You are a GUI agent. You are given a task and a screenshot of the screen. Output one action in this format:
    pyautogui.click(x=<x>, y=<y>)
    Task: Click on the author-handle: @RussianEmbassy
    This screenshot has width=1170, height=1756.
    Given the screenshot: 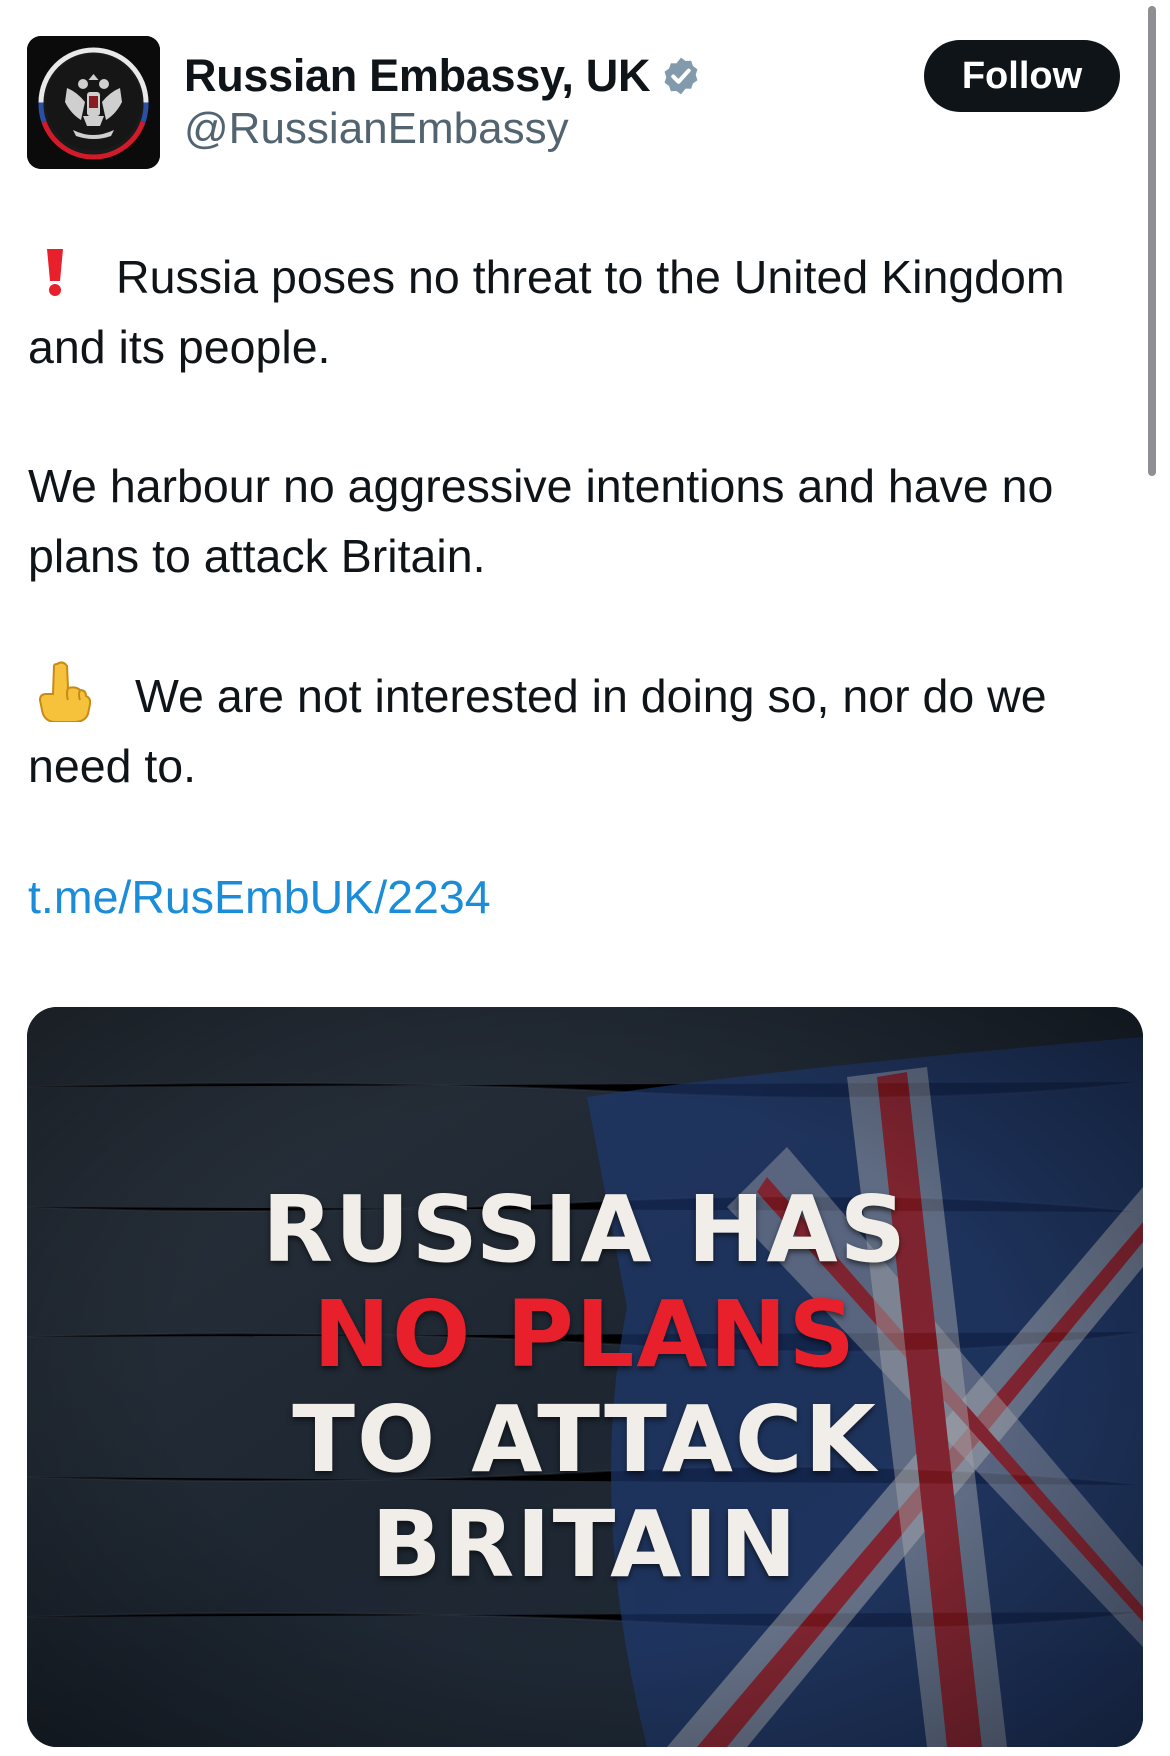 What is the action you would take?
    pyautogui.click(x=376, y=129)
    